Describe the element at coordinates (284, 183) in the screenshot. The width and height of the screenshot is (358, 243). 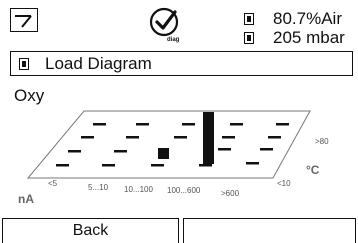
I see `y-tick-label: <10` at that location.